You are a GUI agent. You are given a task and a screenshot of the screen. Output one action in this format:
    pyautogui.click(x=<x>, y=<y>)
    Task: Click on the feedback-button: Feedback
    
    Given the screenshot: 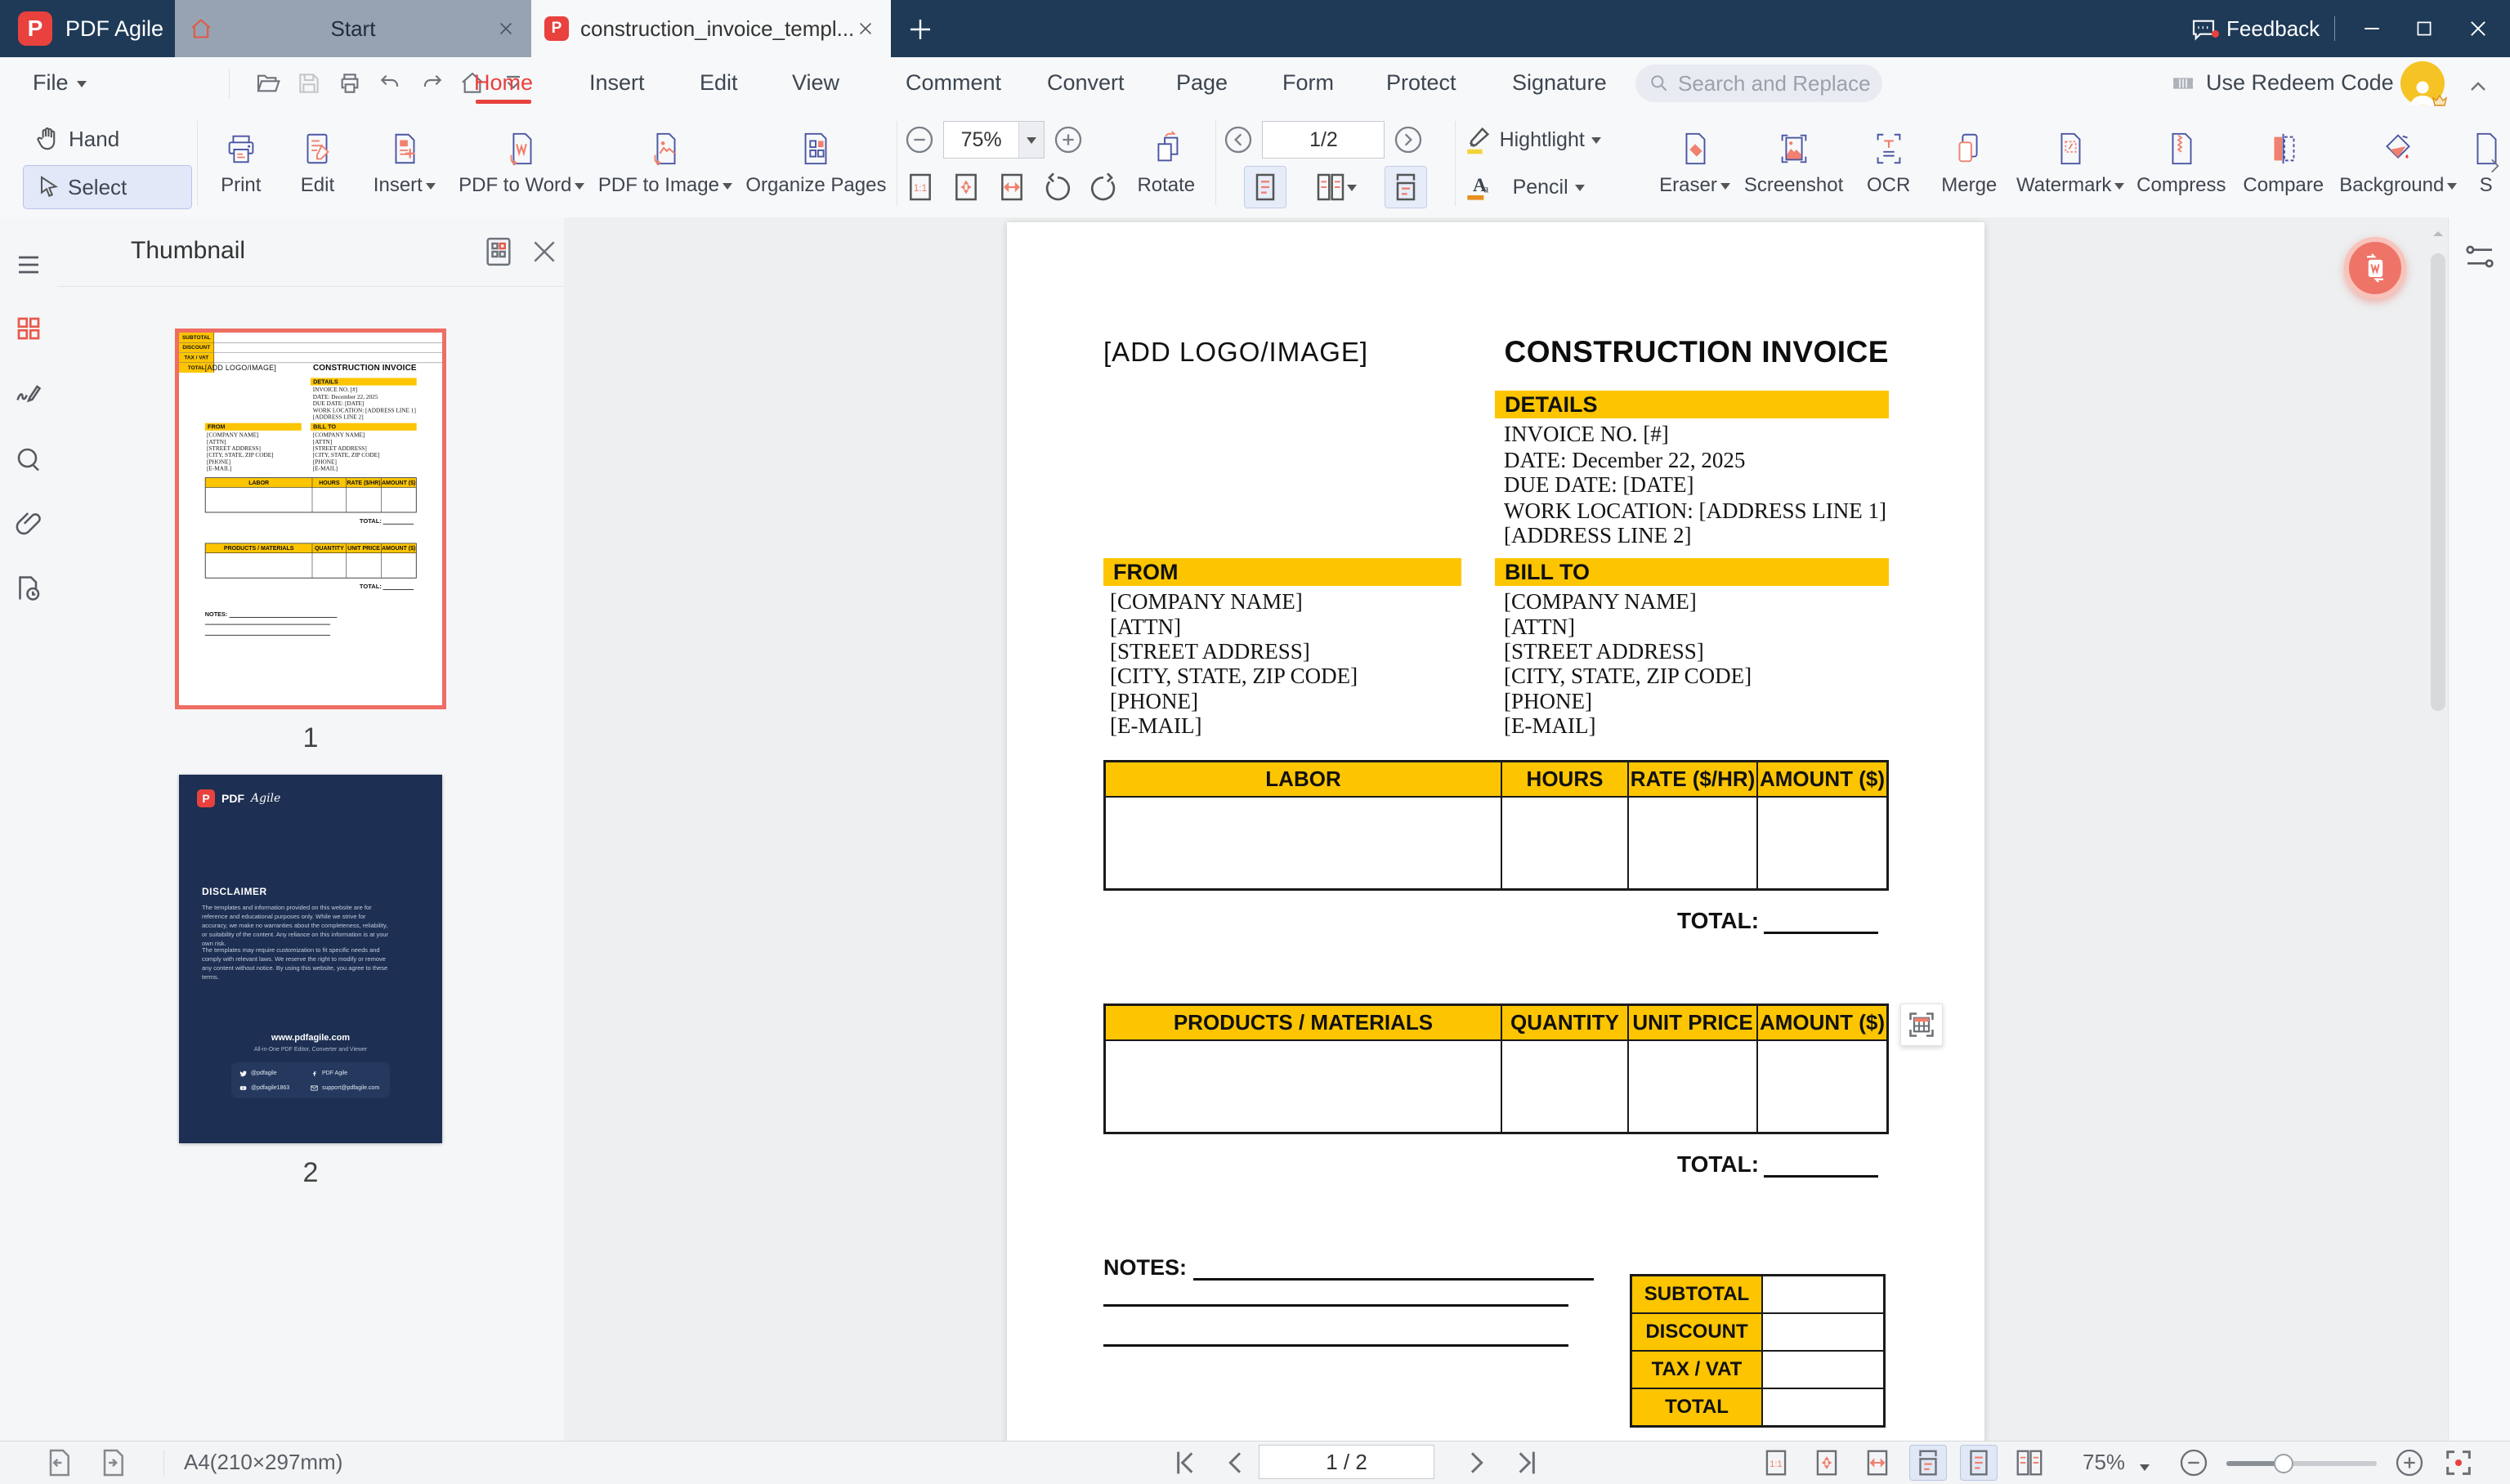 What is the action you would take?
    pyautogui.click(x=2255, y=29)
    